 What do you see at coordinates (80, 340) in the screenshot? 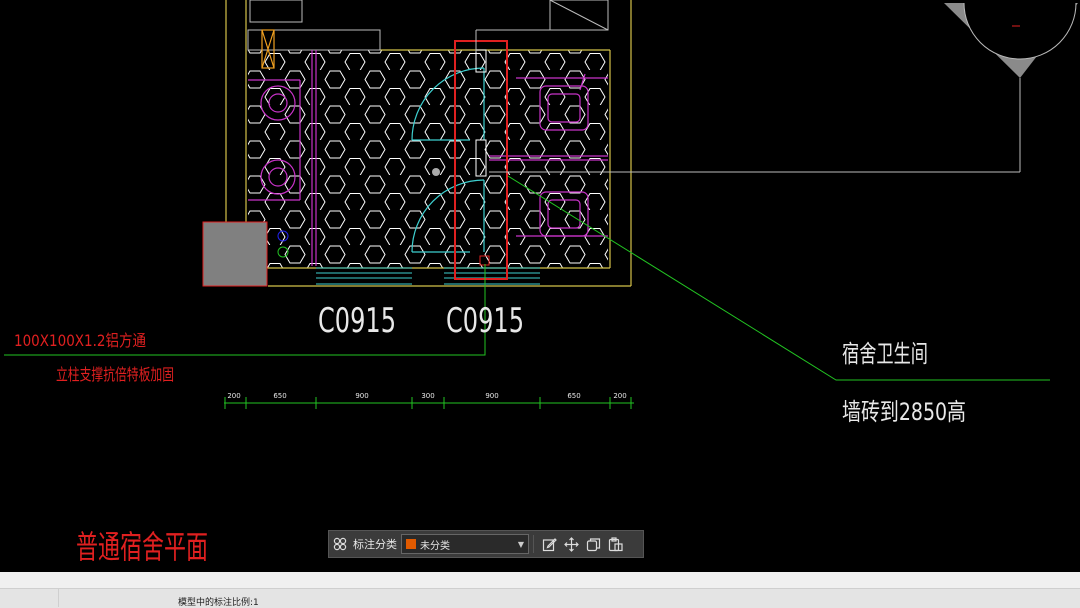
I see `note-aluminum-tube: 100X100X1.2铝方通` at bounding box center [80, 340].